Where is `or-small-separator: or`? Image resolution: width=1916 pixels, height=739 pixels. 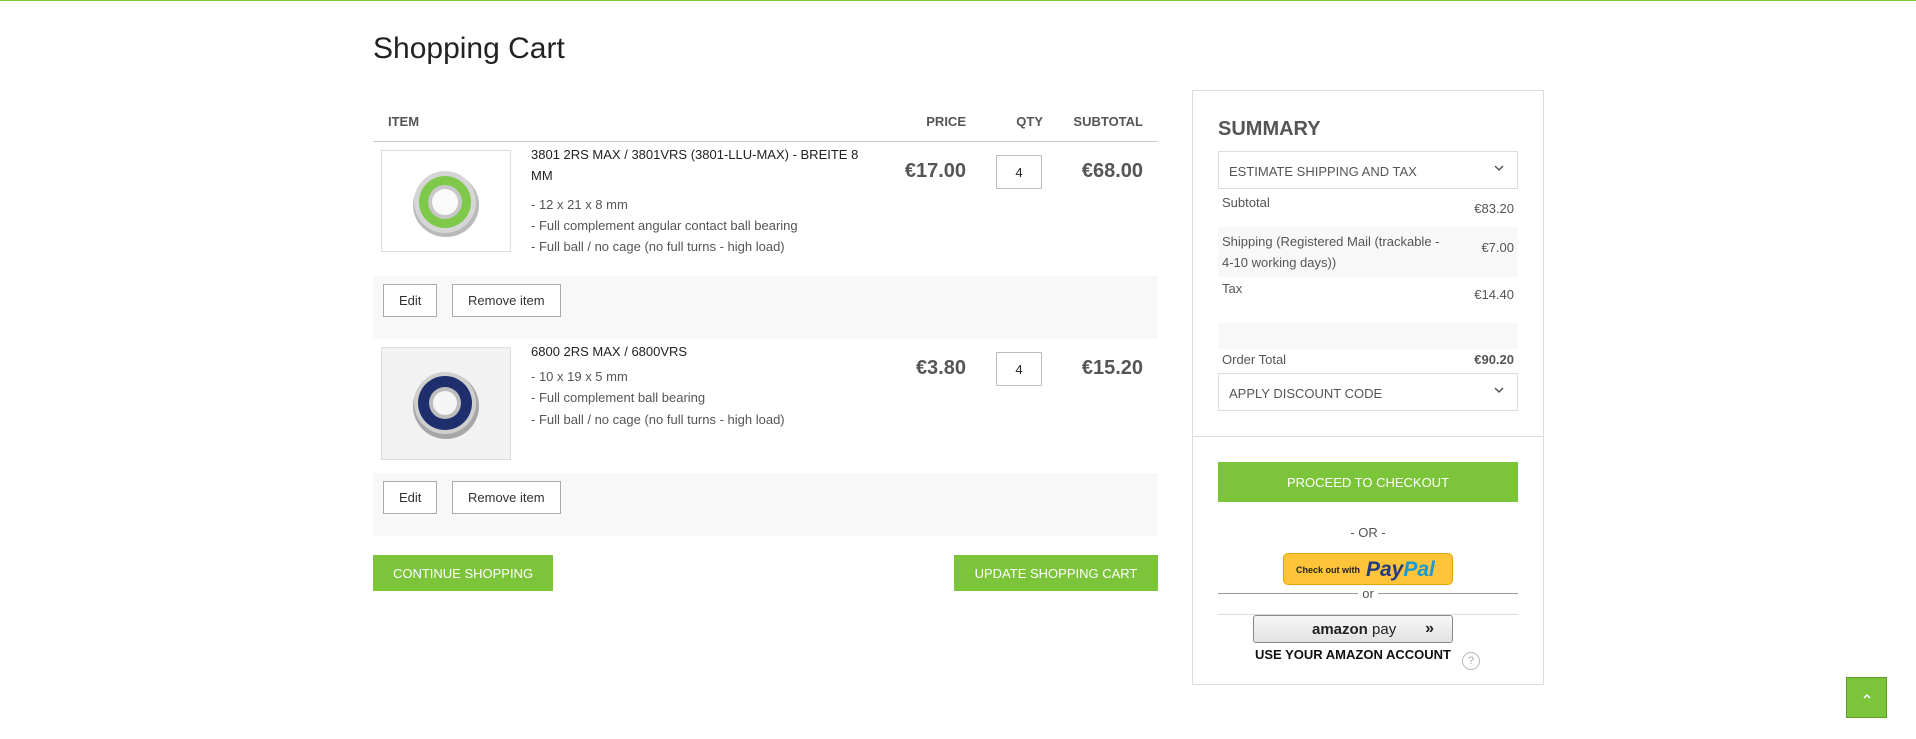
or-small-separator: or is located at coordinates (1368, 593).